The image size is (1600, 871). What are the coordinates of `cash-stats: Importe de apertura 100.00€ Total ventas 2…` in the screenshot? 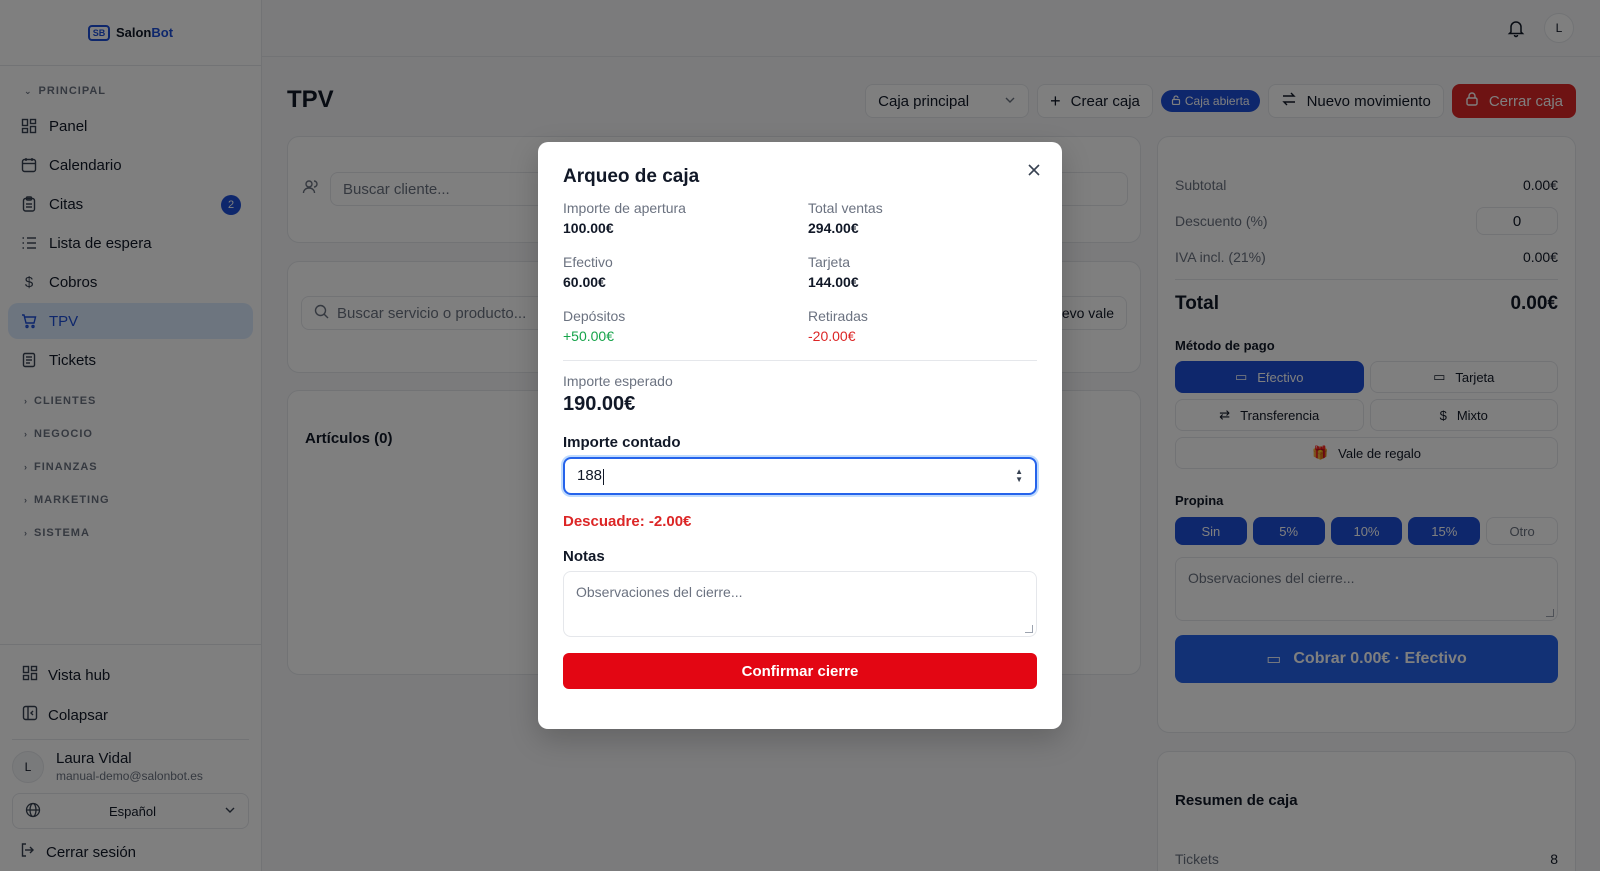 It's located at (800, 272).